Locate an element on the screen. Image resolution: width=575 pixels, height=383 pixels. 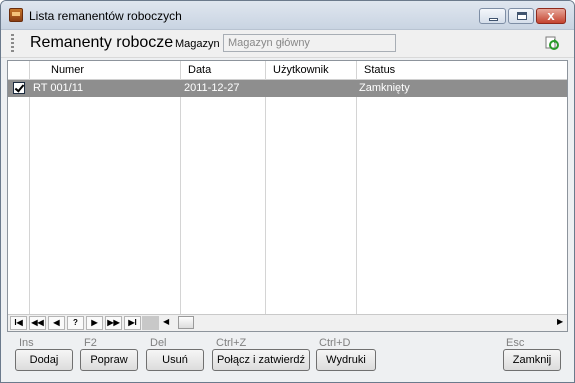
cell-data: 2011-12-27 is located at coordinates (212, 88).